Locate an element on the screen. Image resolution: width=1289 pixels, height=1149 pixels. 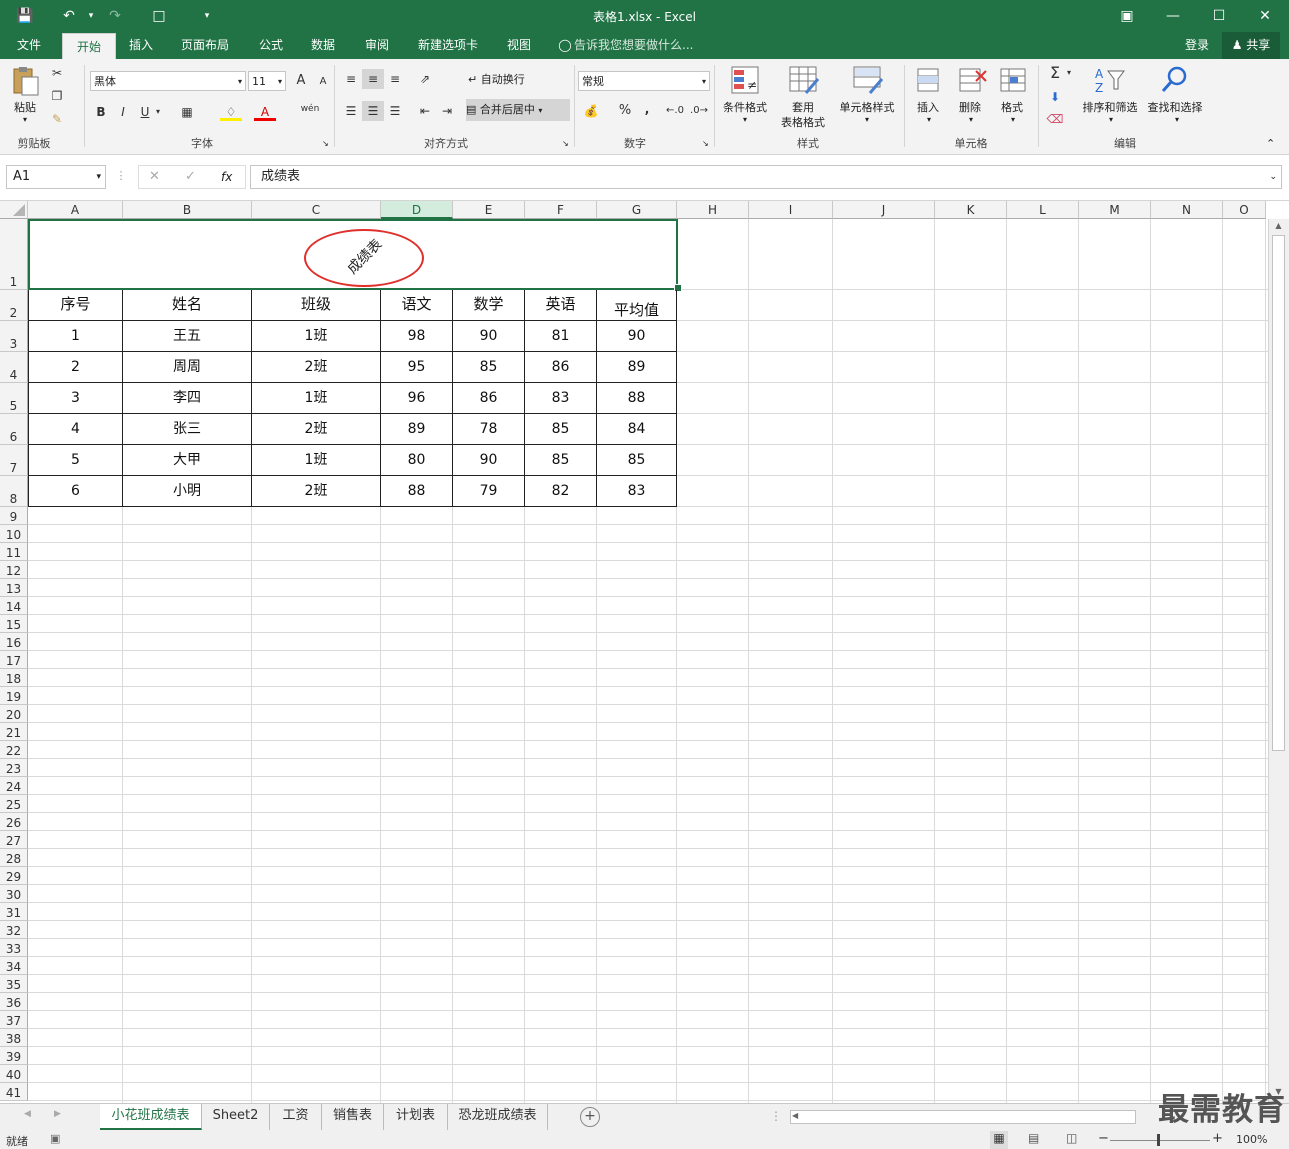
table-cell: 2 is located at coordinates (75, 367).